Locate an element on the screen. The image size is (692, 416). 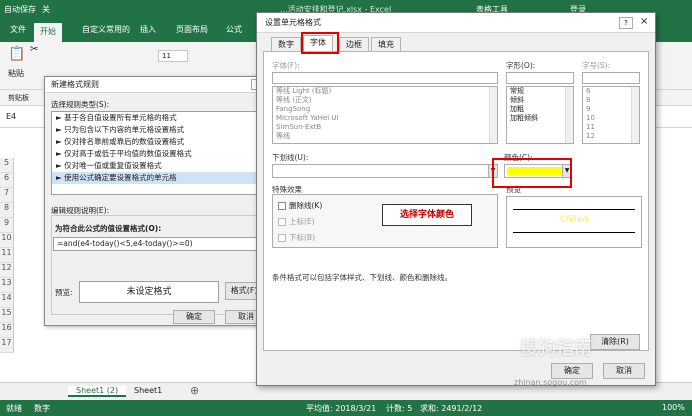
highlight-font-tab is located at coordinates (320, 43).